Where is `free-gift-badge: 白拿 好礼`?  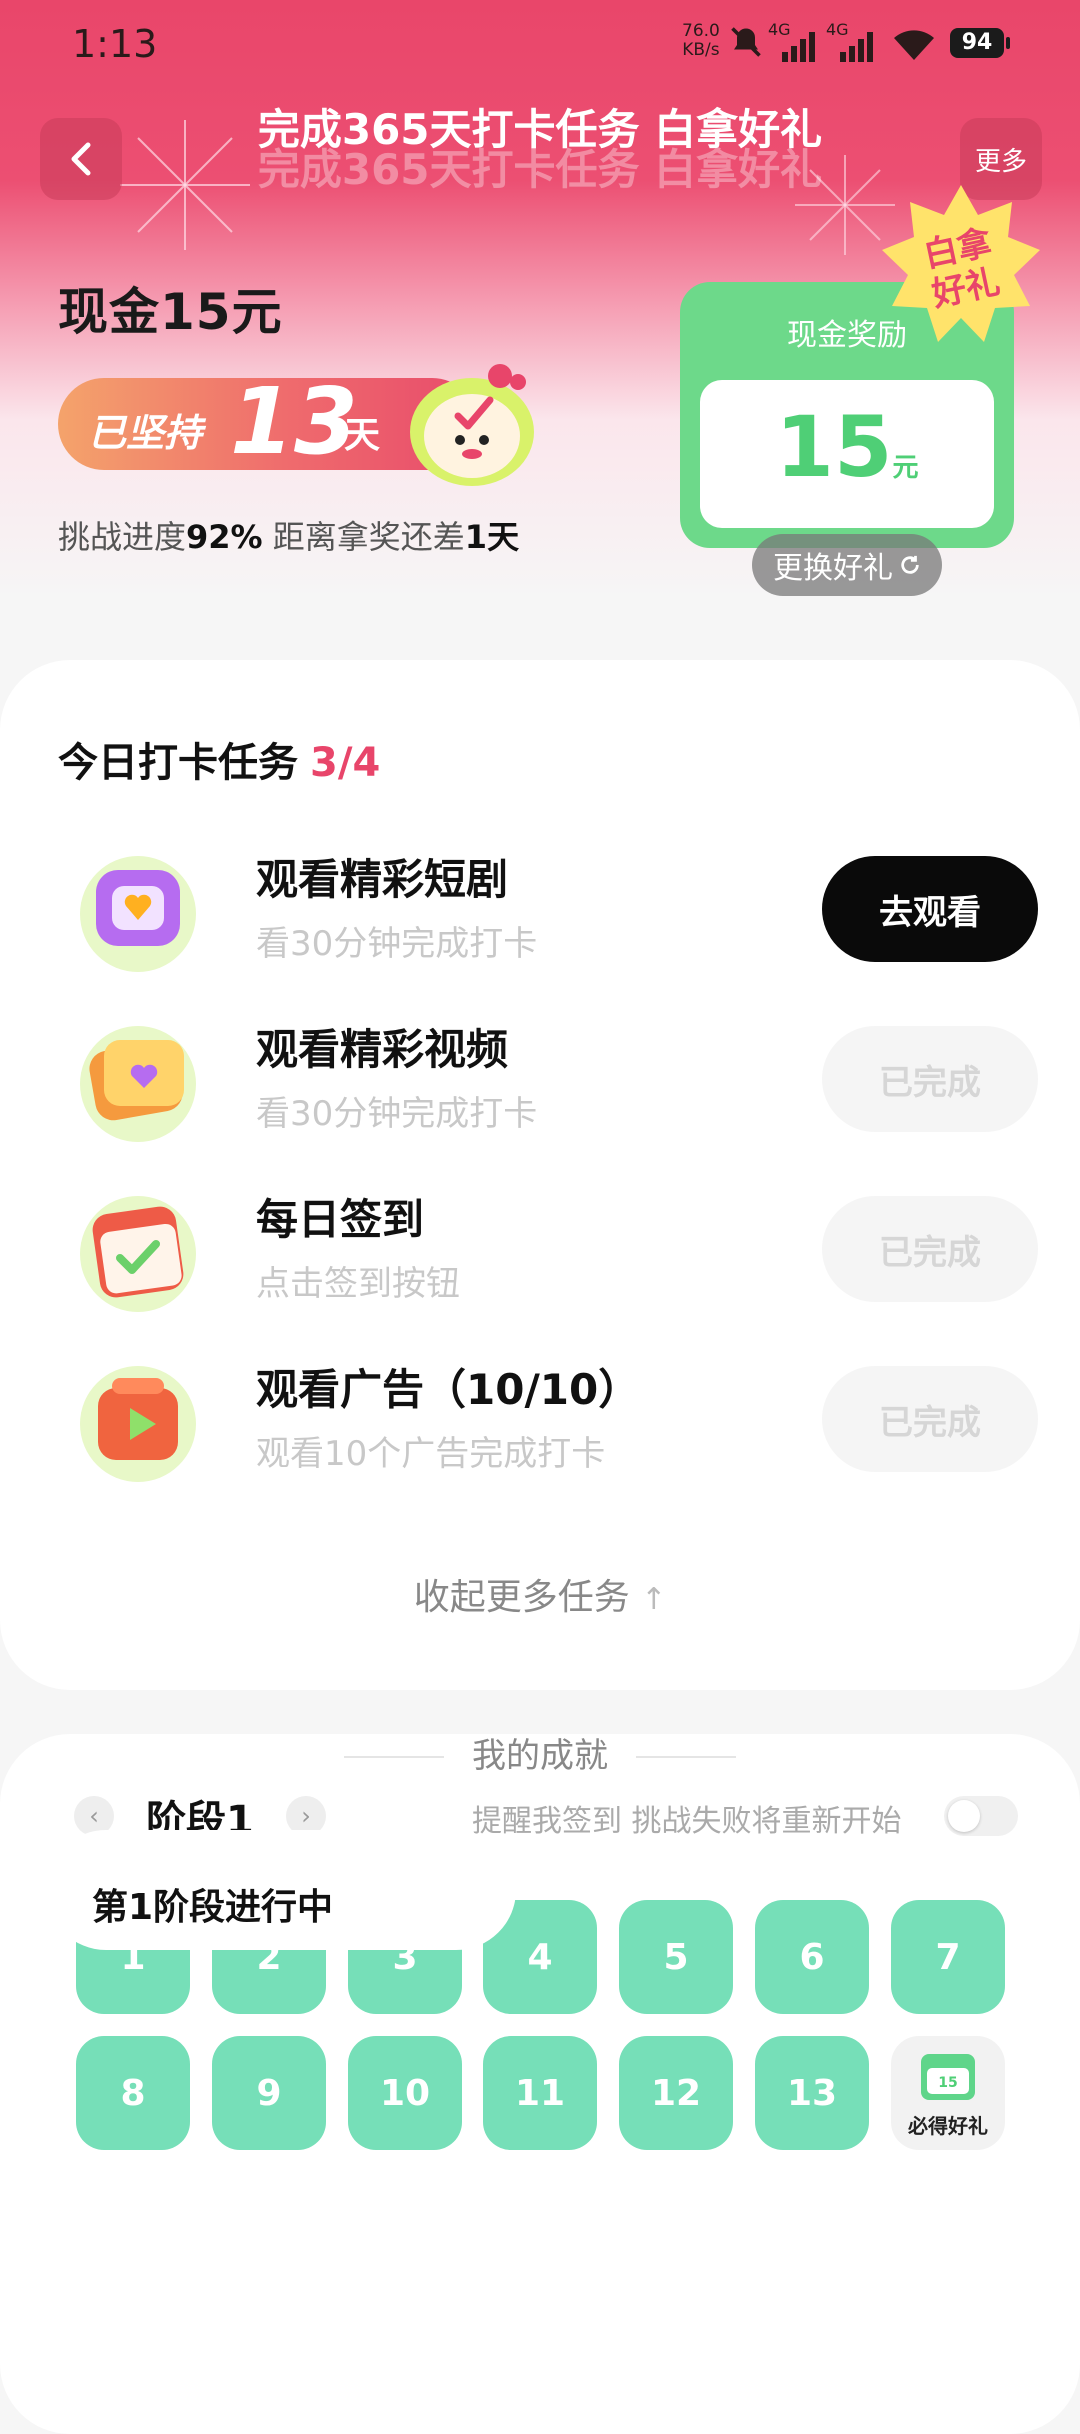 free-gift-badge: 白拿 好礼 is located at coordinates (961, 263).